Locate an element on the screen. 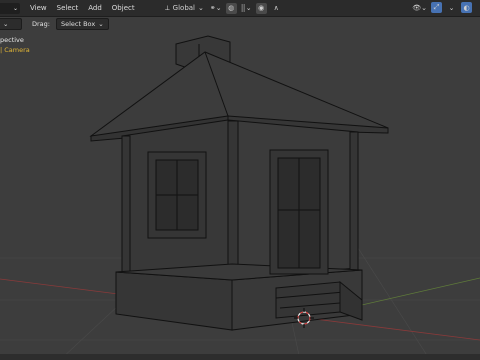 Image resolution: width=480 pixels, height=360 pixels. menu-view: View is located at coordinates (38, 8).